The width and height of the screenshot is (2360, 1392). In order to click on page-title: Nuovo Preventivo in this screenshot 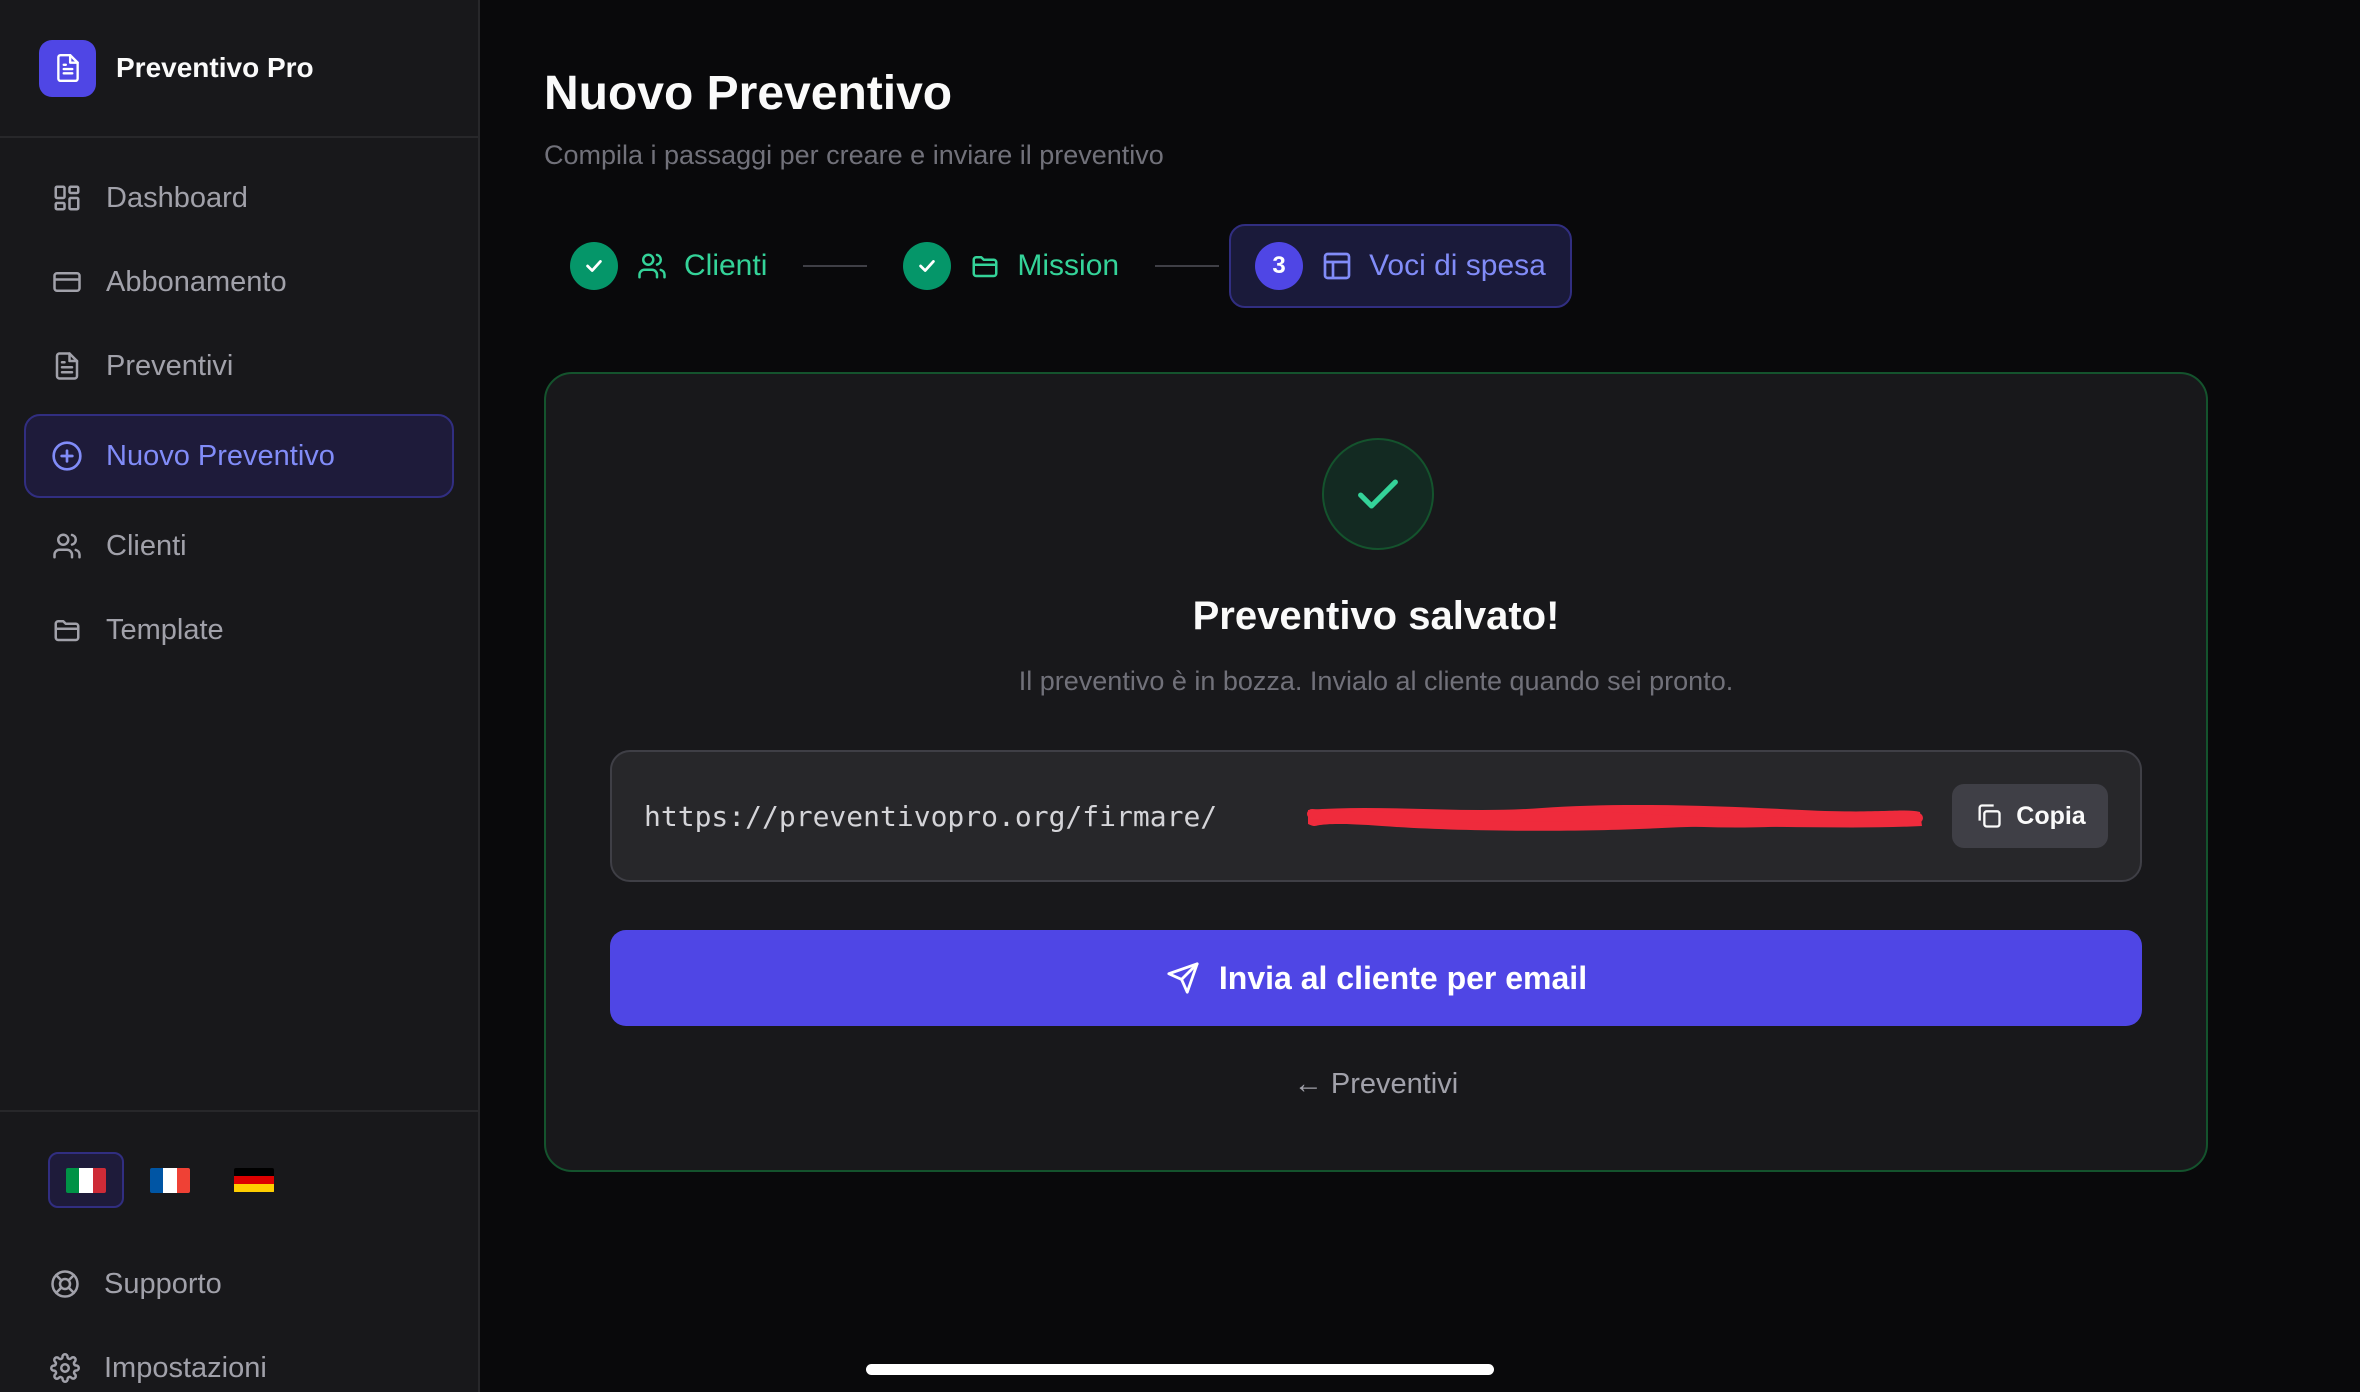, I will do `click(748, 93)`.